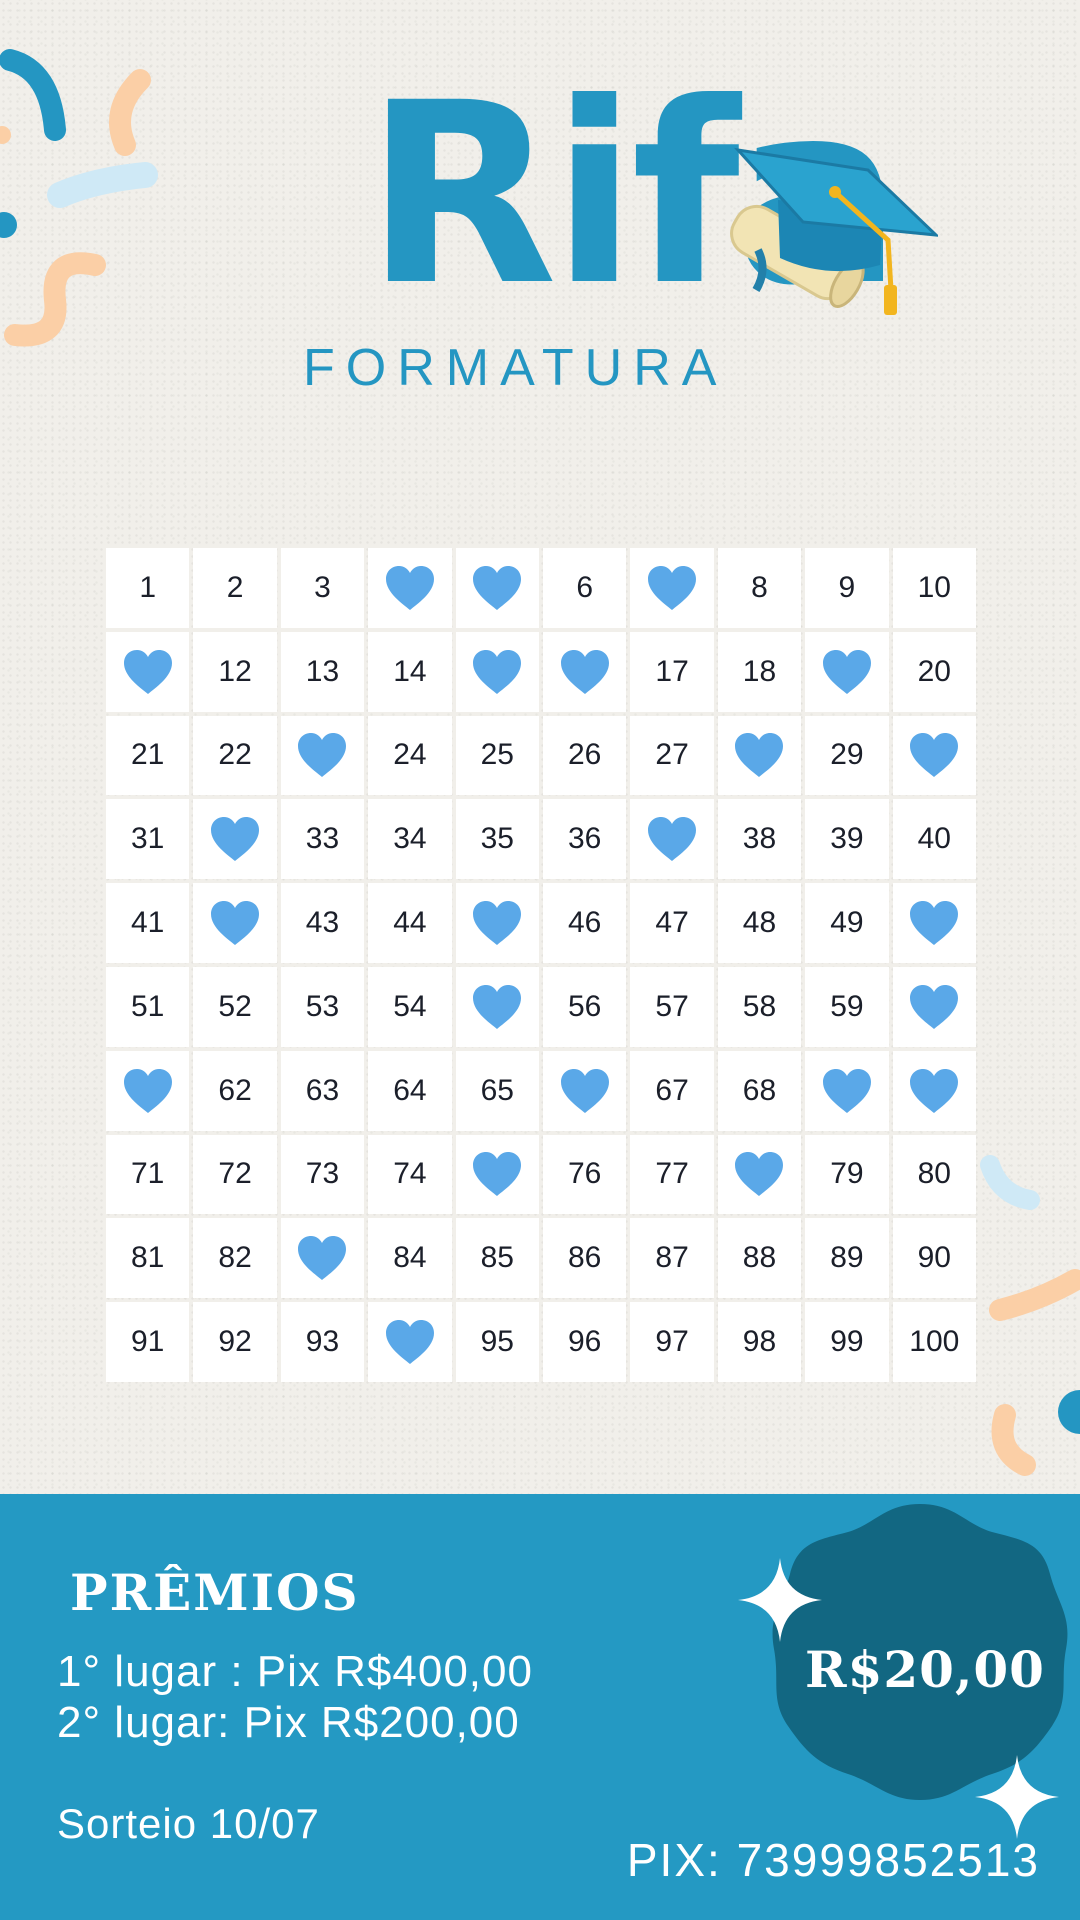 The width and height of the screenshot is (1080, 1920). I want to click on raffle-cell: 41, so click(148, 923).